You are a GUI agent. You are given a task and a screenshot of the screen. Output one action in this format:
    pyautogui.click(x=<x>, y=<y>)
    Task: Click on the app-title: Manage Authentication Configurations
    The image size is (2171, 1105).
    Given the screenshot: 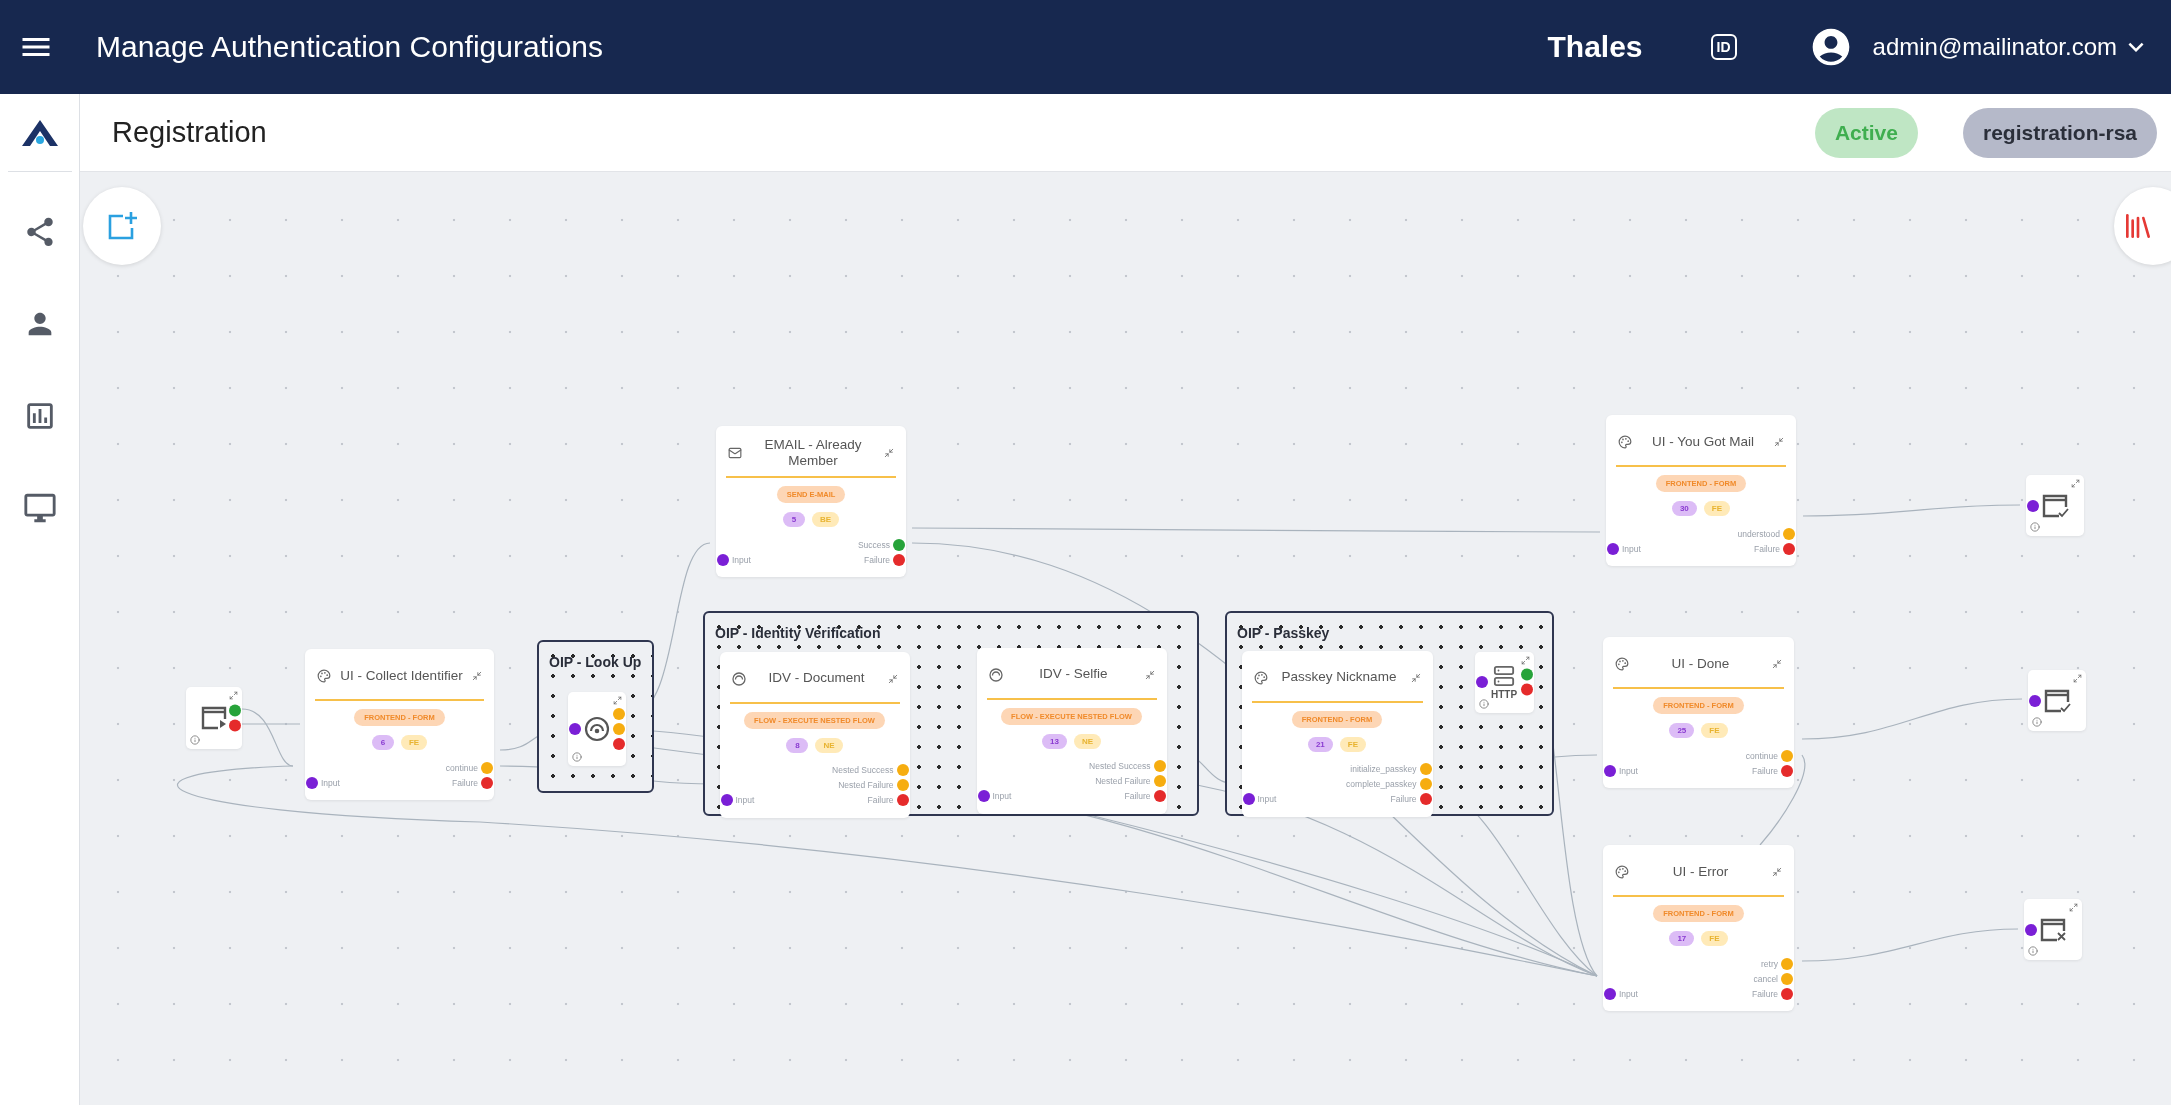 What is the action you would take?
    pyautogui.click(x=350, y=47)
    